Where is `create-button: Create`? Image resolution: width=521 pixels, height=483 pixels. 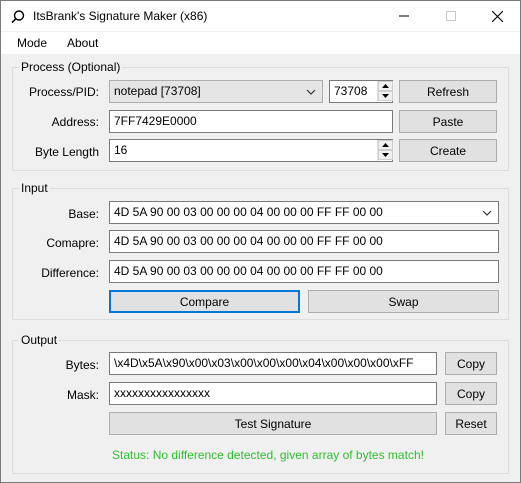 create-button: Create is located at coordinates (448, 150).